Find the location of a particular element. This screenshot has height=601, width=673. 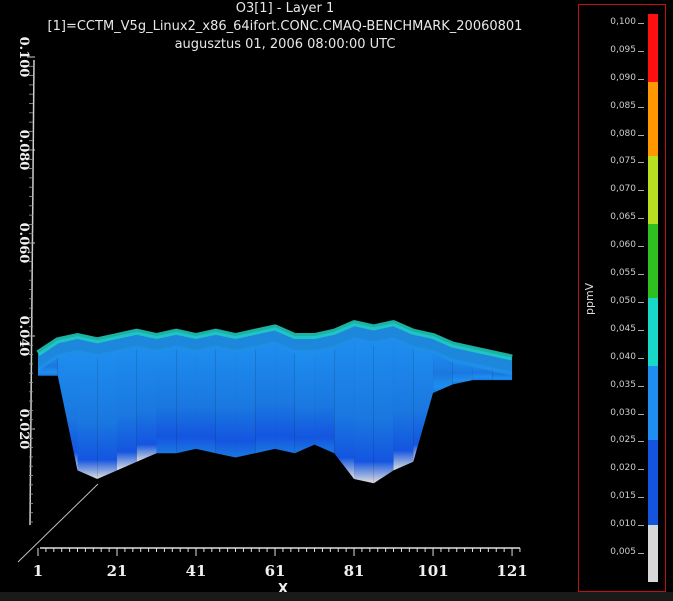

y-tick-label: 0.060 is located at coordinates (23, 243).